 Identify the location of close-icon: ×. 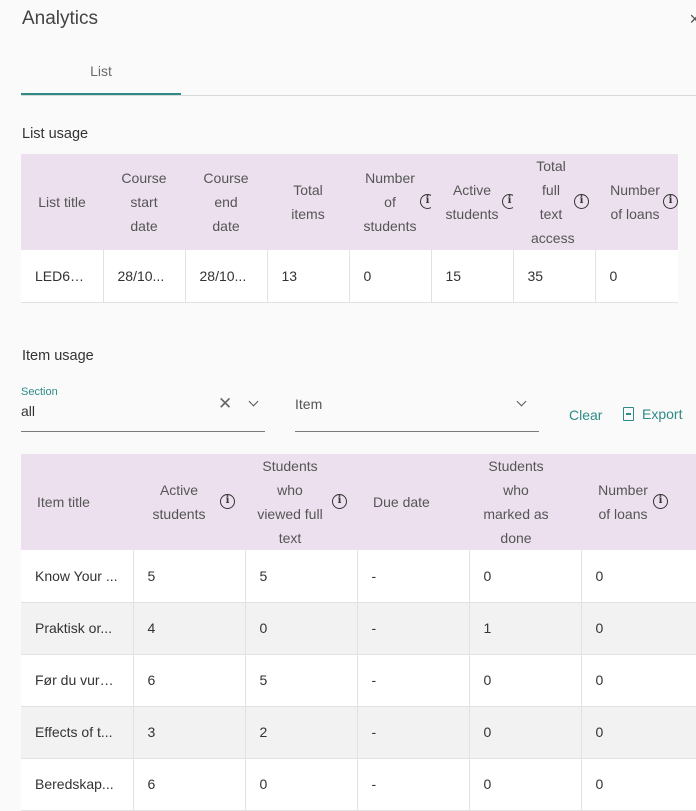
(692, 19).